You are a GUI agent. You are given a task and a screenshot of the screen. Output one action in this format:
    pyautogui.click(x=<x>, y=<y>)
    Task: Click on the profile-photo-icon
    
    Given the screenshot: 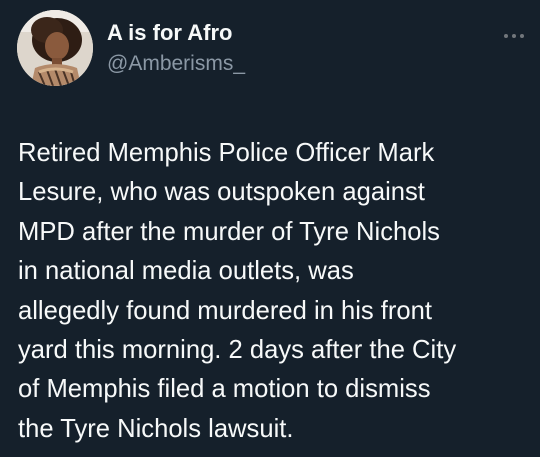 What is the action you would take?
    pyautogui.click(x=55, y=48)
    